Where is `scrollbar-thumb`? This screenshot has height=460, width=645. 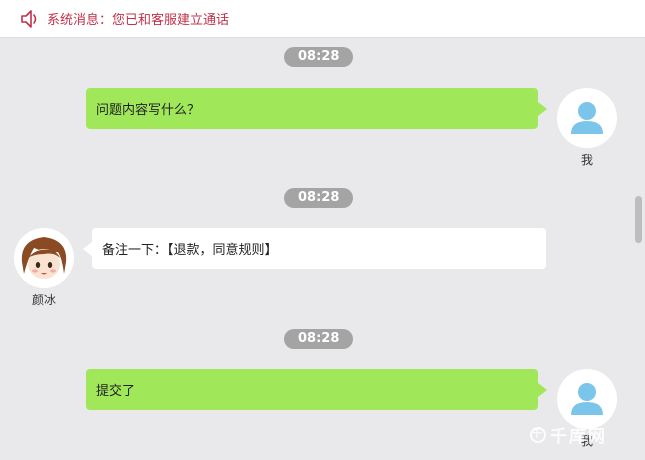 scrollbar-thumb is located at coordinates (638, 219).